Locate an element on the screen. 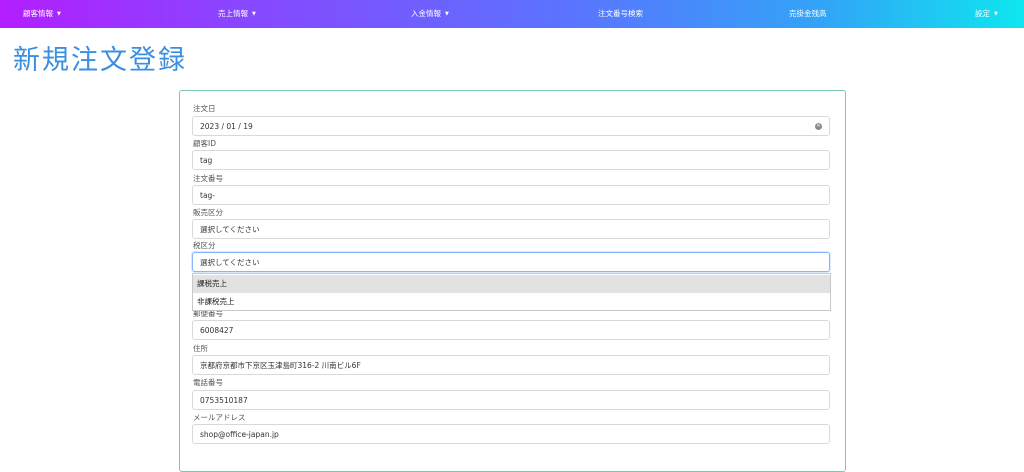  tax-type-dropdown-list: 課税売上 非課税売上 is located at coordinates (511, 292).